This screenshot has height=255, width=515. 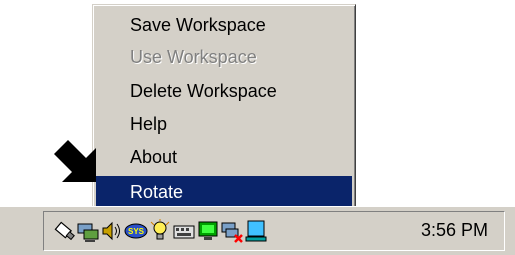 I want to click on monitor-icon, so click(x=208, y=231).